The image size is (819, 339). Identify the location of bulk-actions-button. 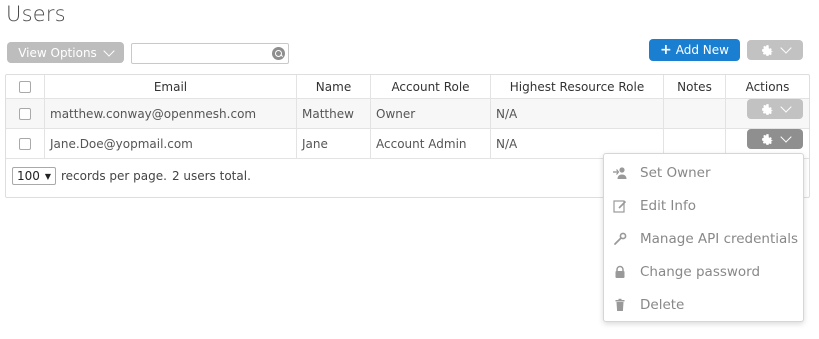
(775, 50).